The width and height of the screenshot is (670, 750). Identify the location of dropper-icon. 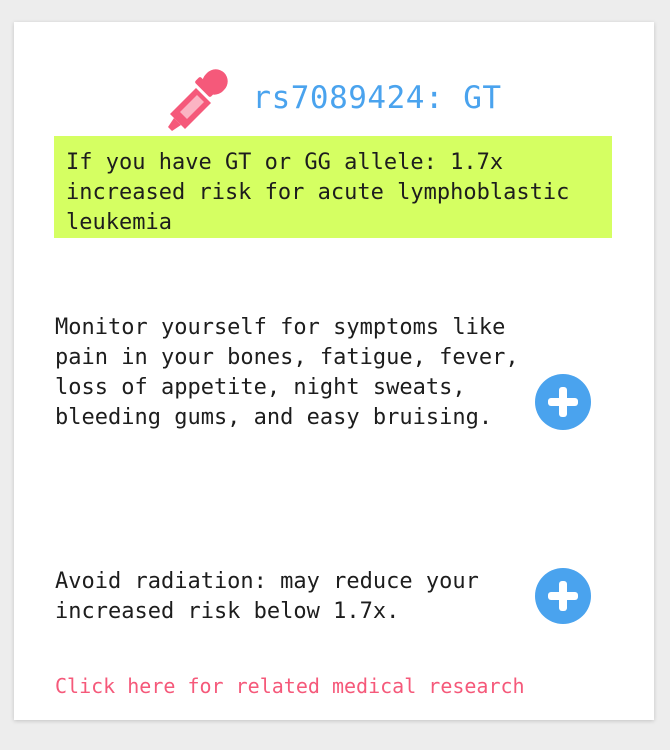
(198, 100).